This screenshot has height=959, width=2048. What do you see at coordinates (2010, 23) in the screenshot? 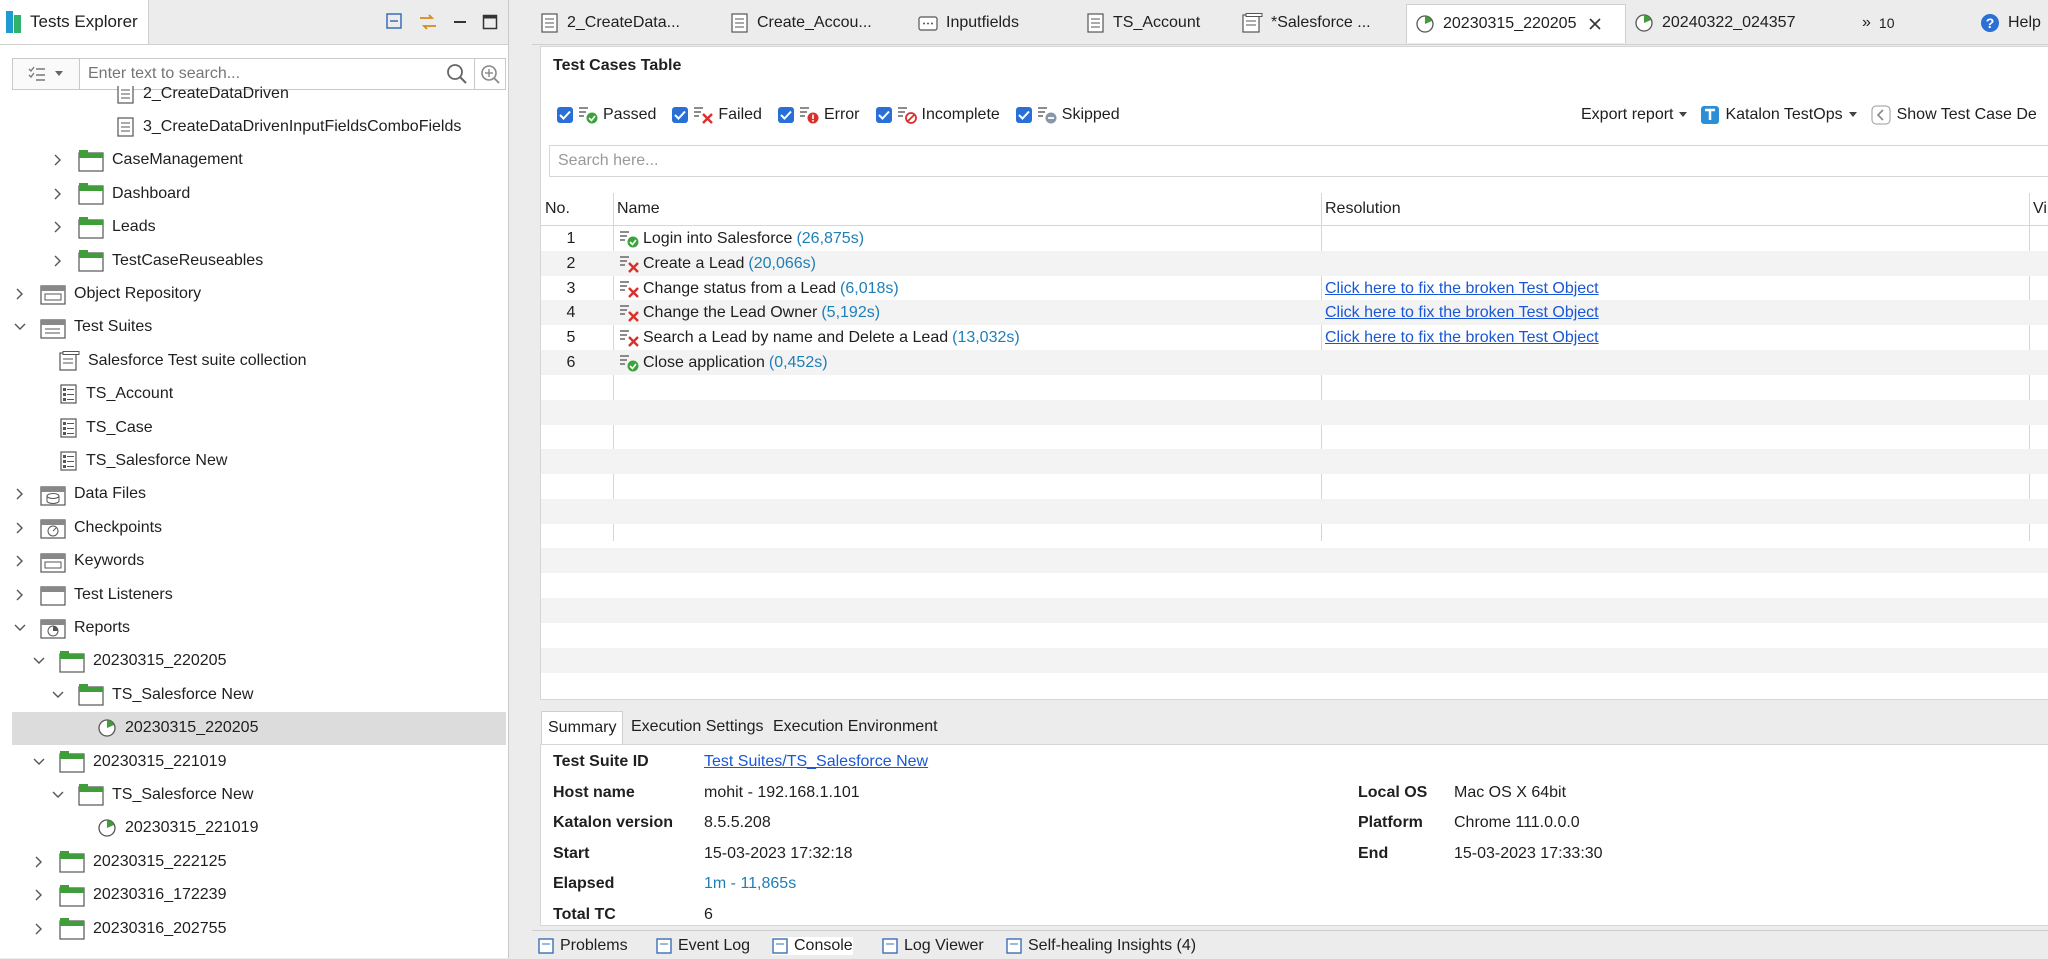
I see `help-button: ? Help` at bounding box center [2010, 23].